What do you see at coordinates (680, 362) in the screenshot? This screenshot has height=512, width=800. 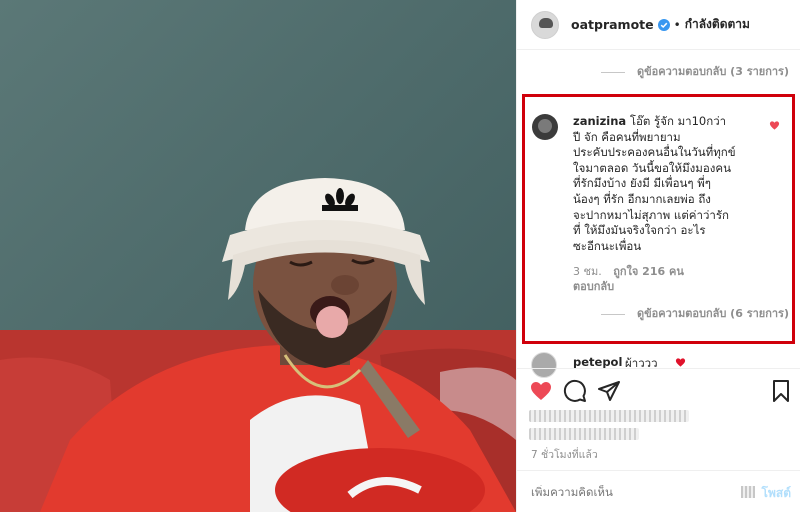 I see `red-heart-emoji-icon` at bounding box center [680, 362].